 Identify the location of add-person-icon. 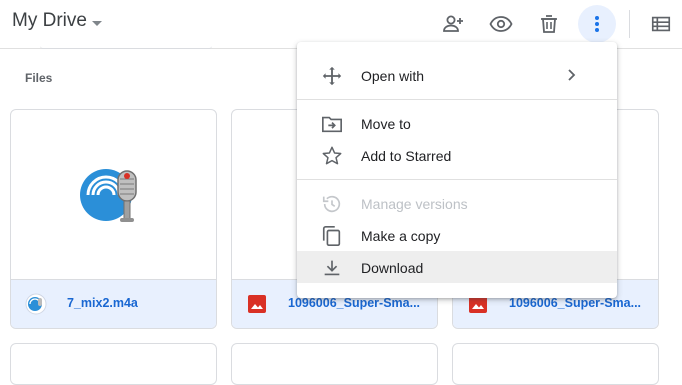
(453, 23).